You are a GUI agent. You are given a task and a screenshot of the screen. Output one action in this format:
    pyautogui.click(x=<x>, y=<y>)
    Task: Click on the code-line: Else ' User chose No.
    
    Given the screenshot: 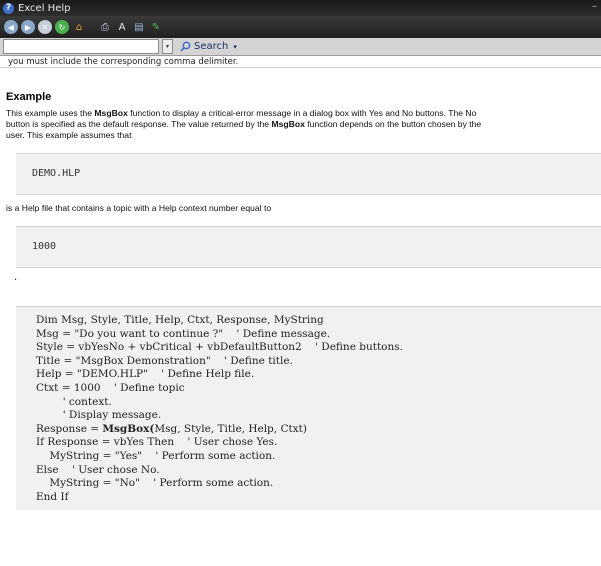 What is the action you would take?
    pyautogui.click(x=98, y=469)
    